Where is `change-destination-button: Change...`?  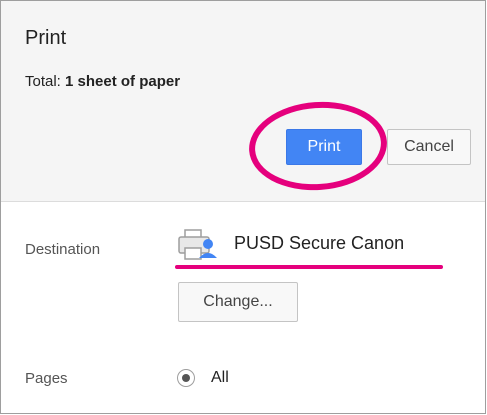
change-destination-button: Change... is located at coordinates (238, 302).